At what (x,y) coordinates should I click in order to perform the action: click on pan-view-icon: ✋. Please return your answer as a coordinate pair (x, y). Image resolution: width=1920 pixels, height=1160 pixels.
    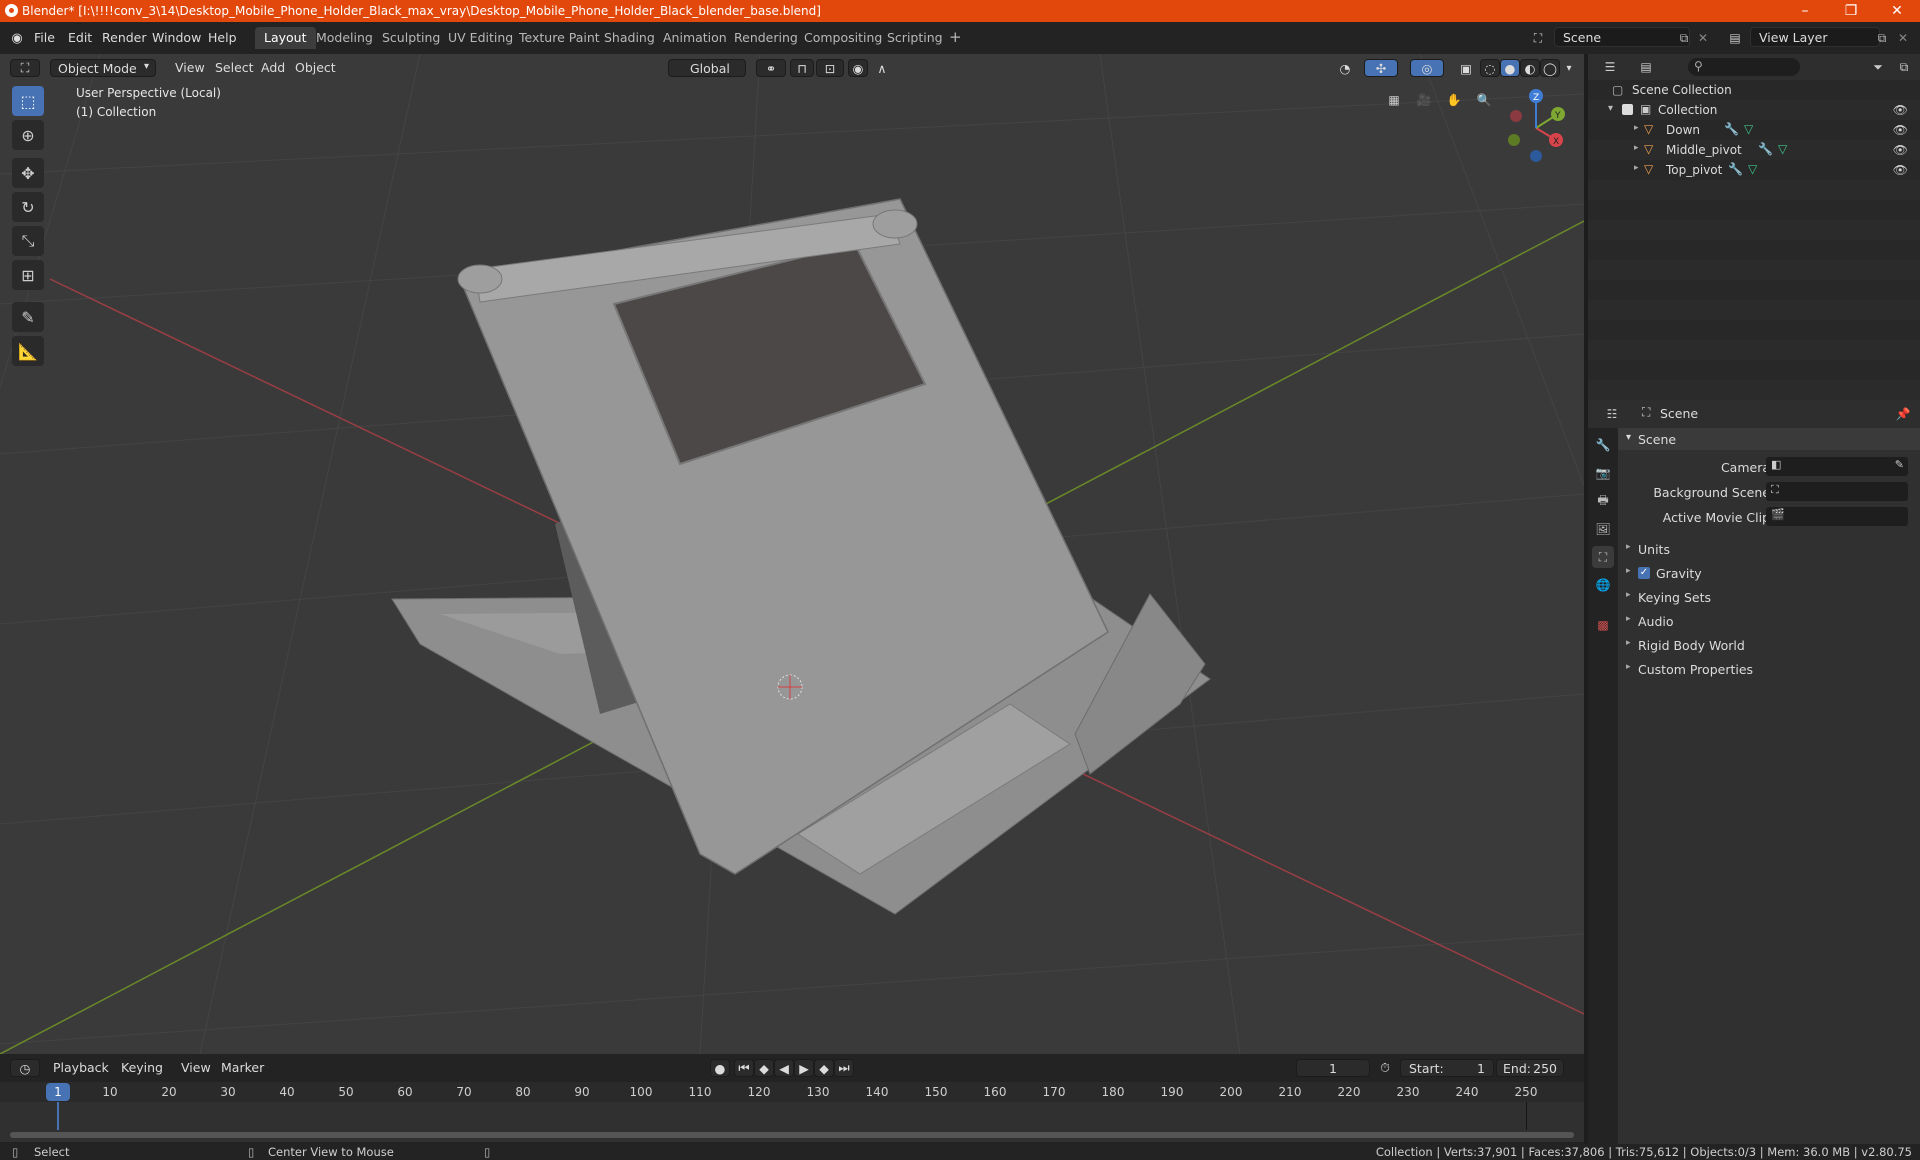
    Looking at the image, I should click on (1454, 100).